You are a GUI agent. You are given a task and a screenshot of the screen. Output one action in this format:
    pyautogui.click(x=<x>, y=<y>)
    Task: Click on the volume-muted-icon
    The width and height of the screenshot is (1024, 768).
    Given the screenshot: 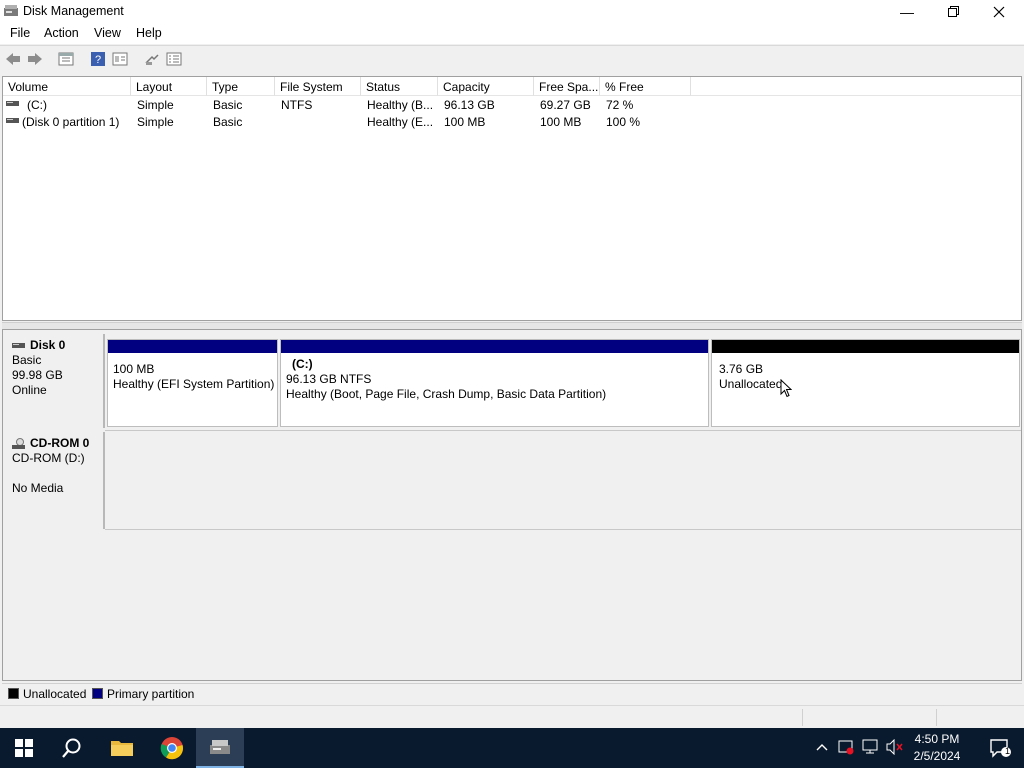 What is the action you would take?
    pyautogui.click(x=895, y=747)
    